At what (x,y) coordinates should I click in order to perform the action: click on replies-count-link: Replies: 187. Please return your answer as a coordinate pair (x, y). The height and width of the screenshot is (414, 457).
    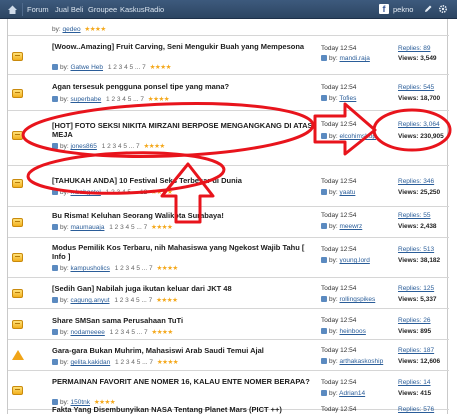
    Looking at the image, I should click on (416, 350).